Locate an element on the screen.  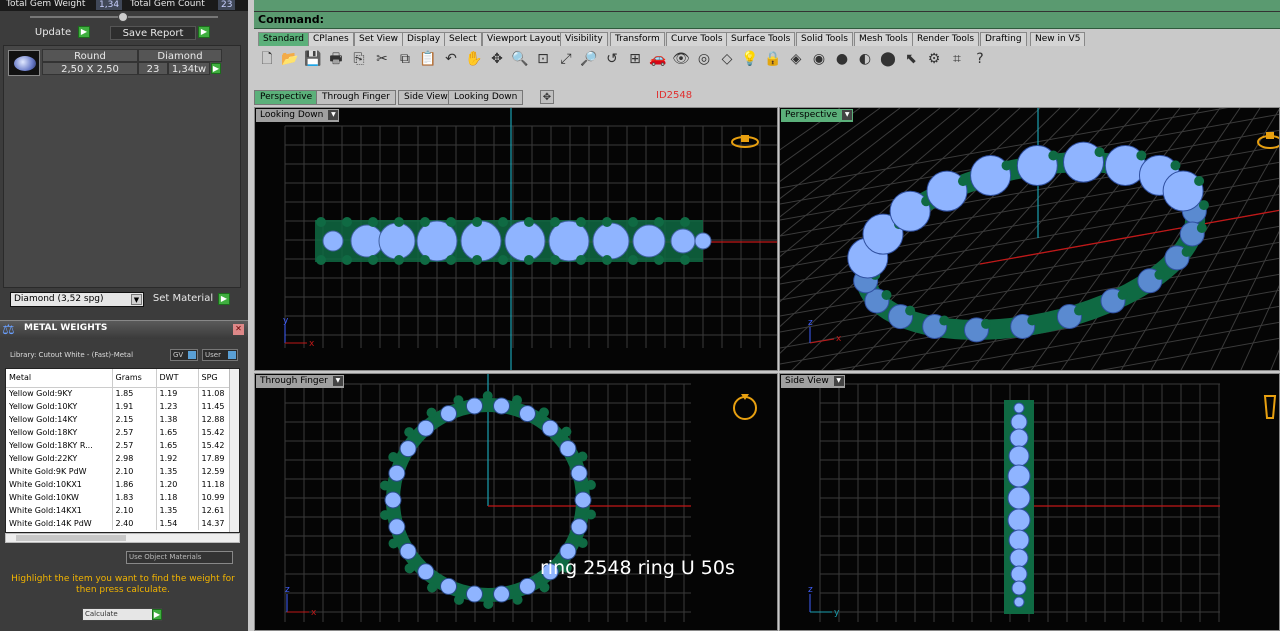
toolbar-tab: Viewport Layout is located at coordinates (524, 39).